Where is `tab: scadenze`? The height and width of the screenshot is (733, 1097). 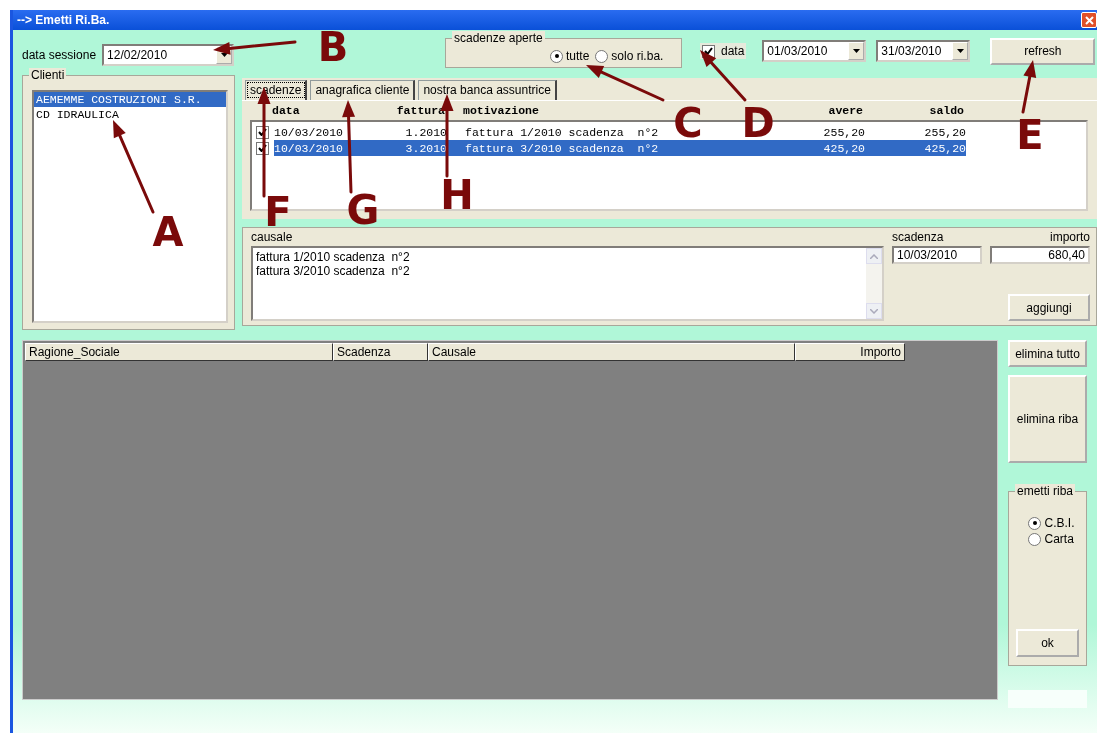
tab: scadenze is located at coordinates (276, 90).